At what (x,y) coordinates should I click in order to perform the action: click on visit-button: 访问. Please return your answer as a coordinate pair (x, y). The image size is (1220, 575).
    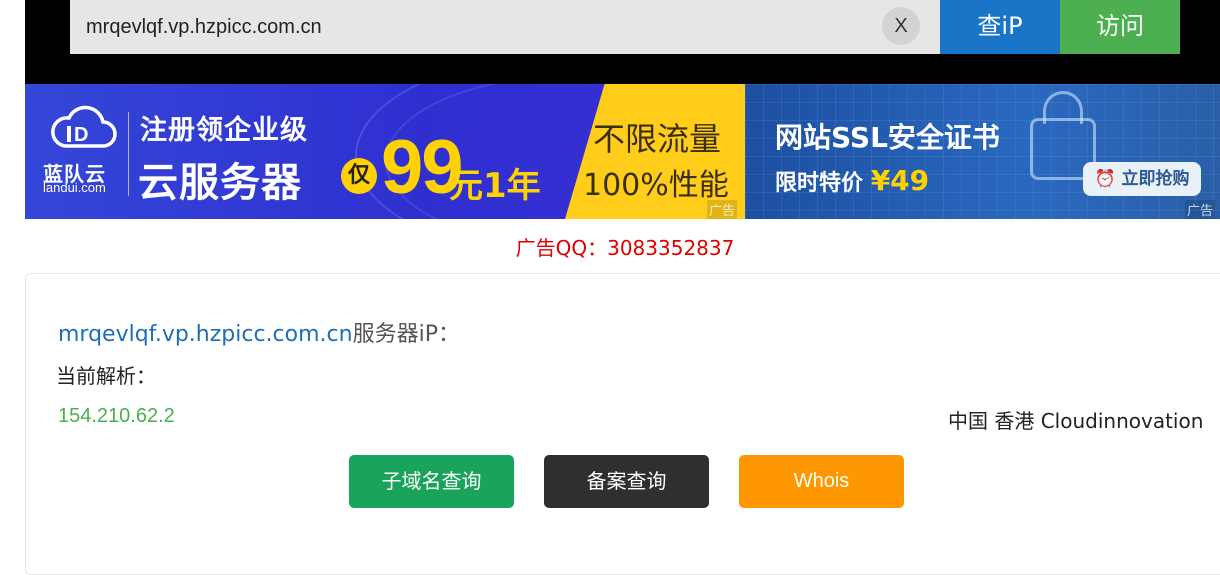
    Looking at the image, I should click on (1120, 27).